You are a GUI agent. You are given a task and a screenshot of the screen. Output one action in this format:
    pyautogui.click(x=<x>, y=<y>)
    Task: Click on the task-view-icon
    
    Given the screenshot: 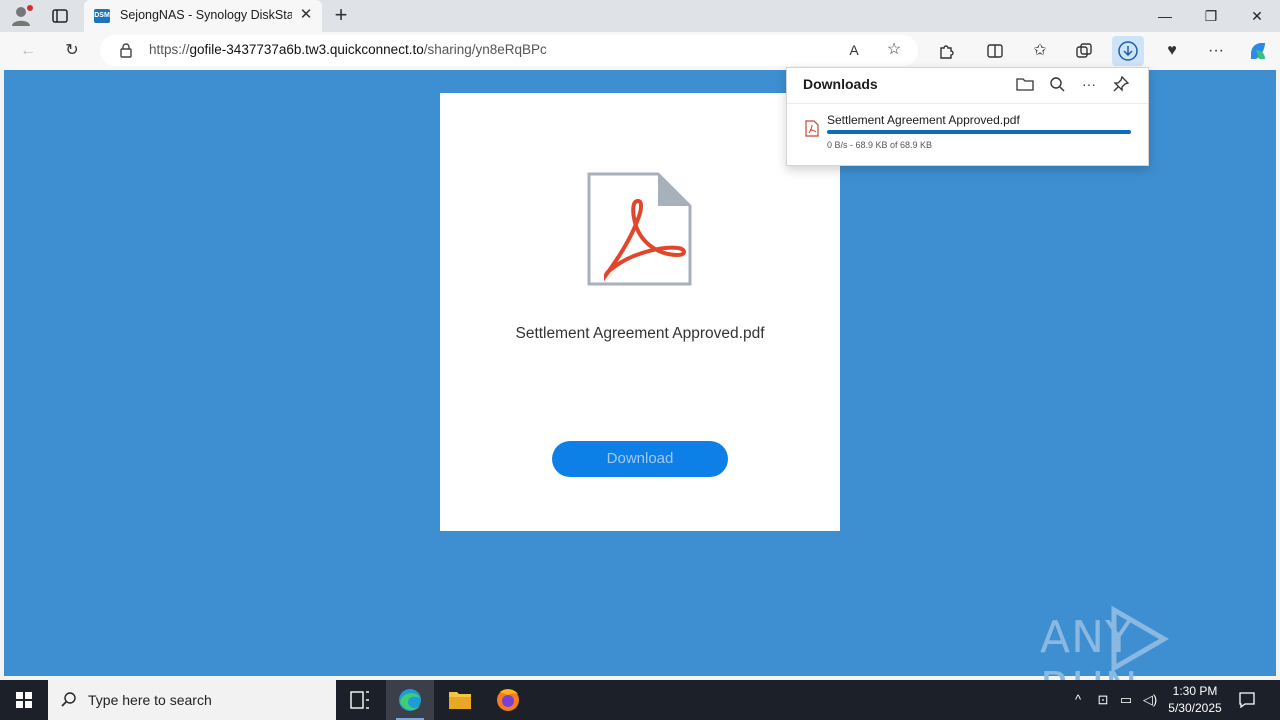 What is the action you would take?
    pyautogui.click(x=360, y=700)
    